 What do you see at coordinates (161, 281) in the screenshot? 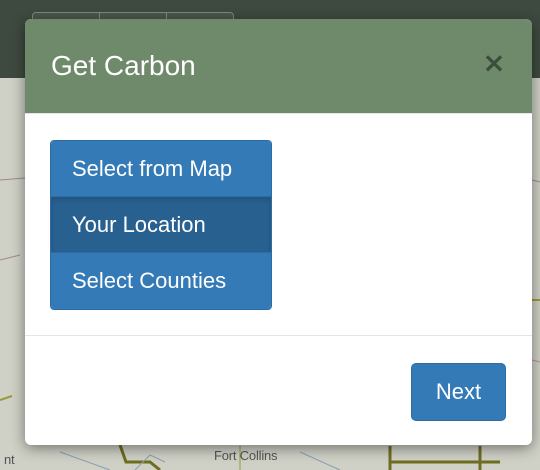
I see `select-counties-button: Select Counties` at bounding box center [161, 281].